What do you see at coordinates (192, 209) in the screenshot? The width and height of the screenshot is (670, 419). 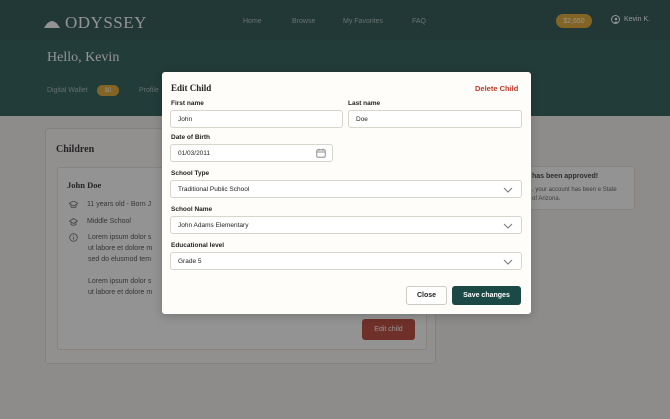 I see `school-name-label: School Name` at bounding box center [192, 209].